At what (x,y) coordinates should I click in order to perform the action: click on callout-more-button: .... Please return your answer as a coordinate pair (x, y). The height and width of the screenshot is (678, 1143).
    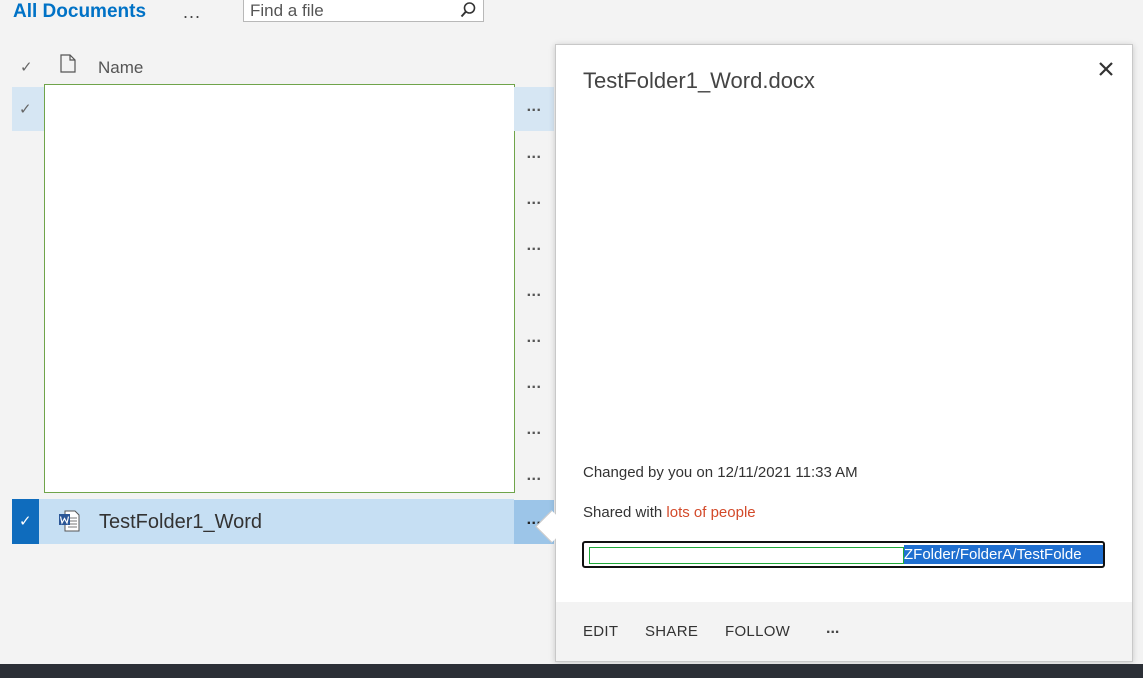
    Looking at the image, I should click on (832, 629).